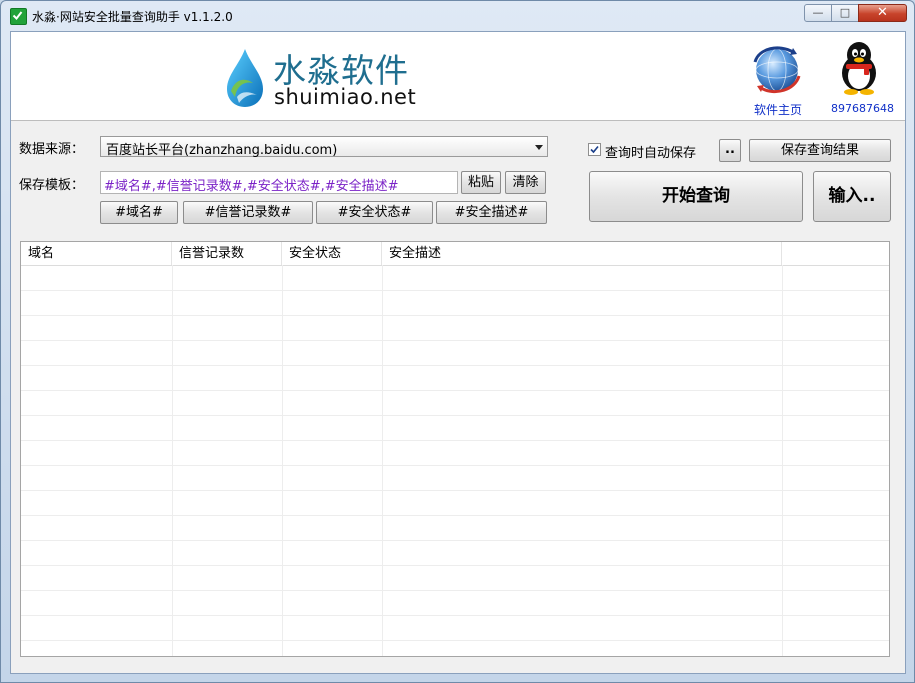  Describe the element at coordinates (248, 212) in the screenshot. I see `tag-button-reputation: #信誉记录数#` at that location.